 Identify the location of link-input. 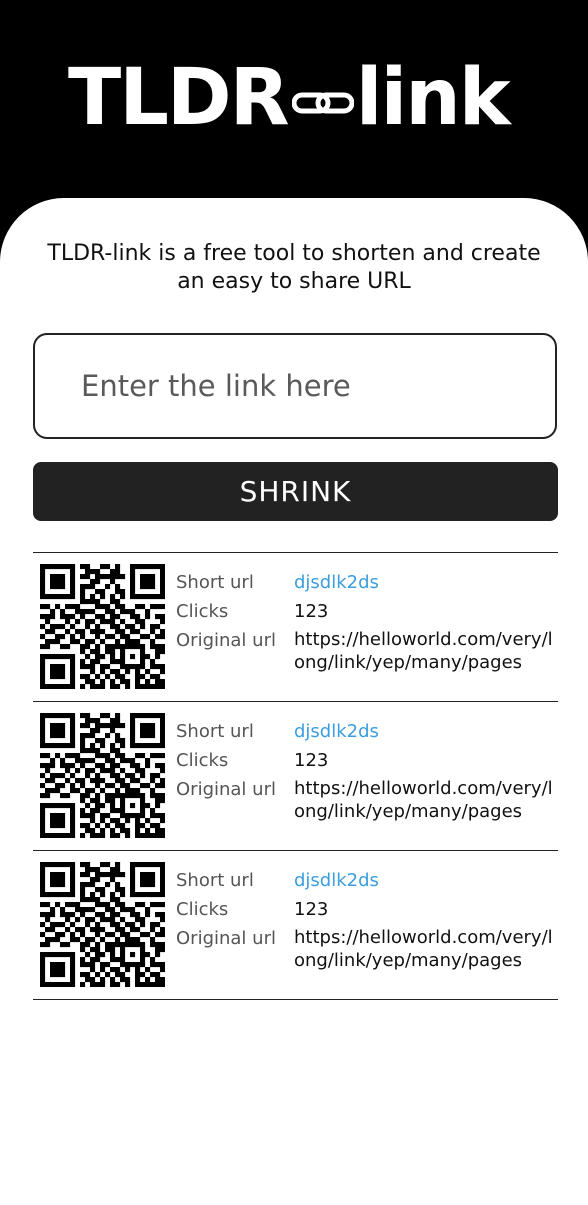
(295, 386).